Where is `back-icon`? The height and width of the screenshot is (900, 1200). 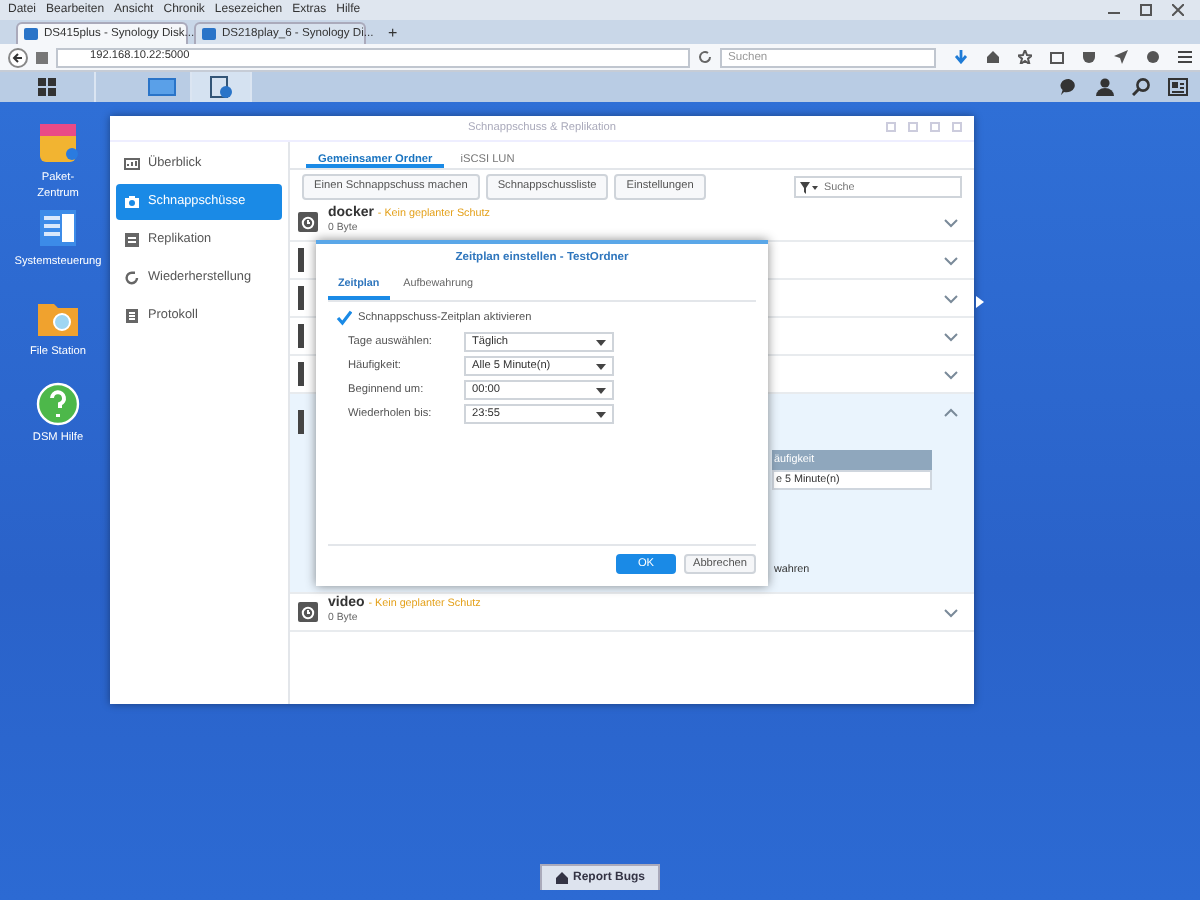 back-icon is located at coordinates (18, 57).